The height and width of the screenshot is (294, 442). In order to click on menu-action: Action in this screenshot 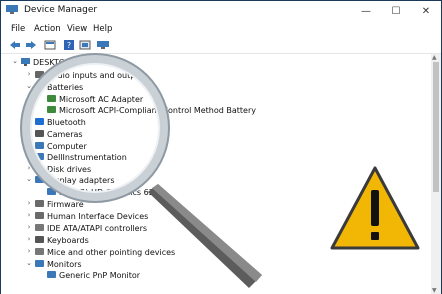, I will do `click(47, 29)`.